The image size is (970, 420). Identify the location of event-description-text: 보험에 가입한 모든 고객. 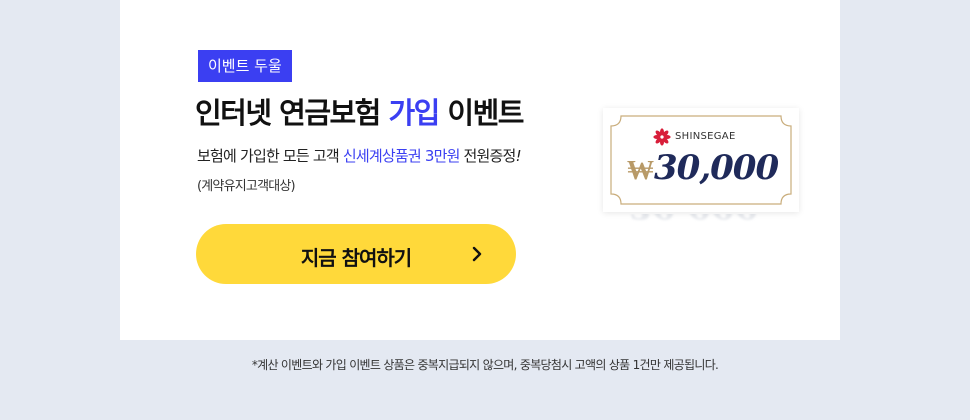
(270, 156).